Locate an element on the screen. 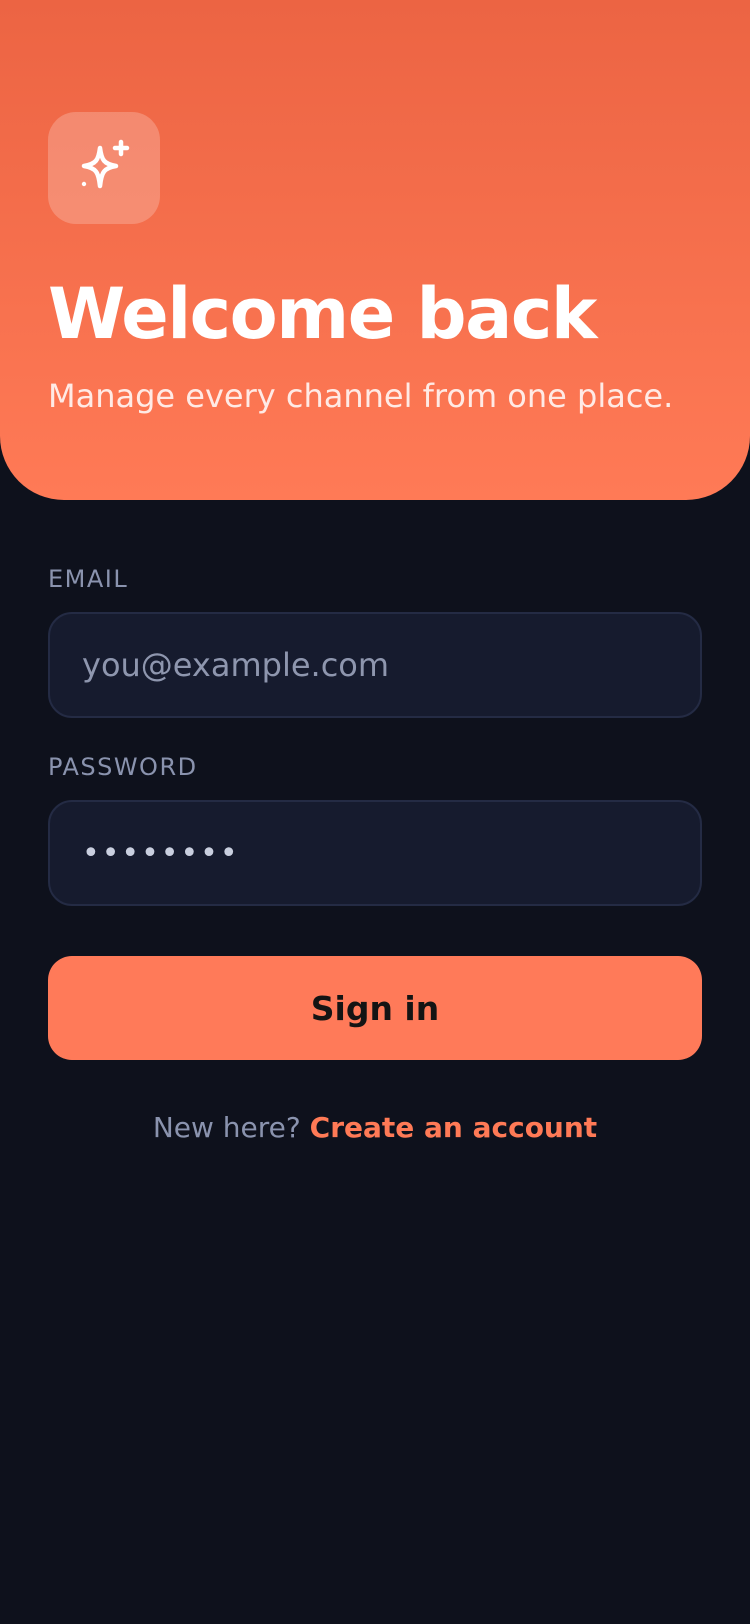  page-subtitle: Manage every channel from one place. is located at coordinates (361, 396).